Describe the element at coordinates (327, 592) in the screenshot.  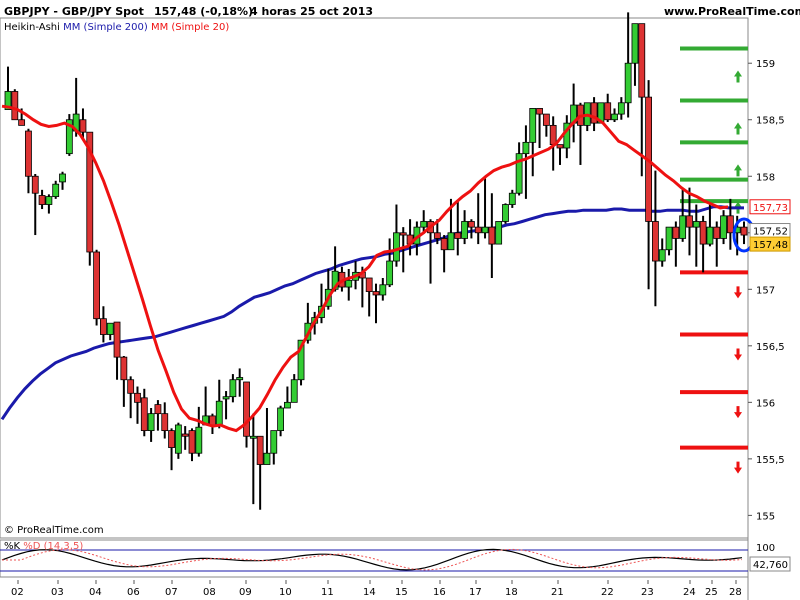
I see `x-tick-label: 11` at that location.